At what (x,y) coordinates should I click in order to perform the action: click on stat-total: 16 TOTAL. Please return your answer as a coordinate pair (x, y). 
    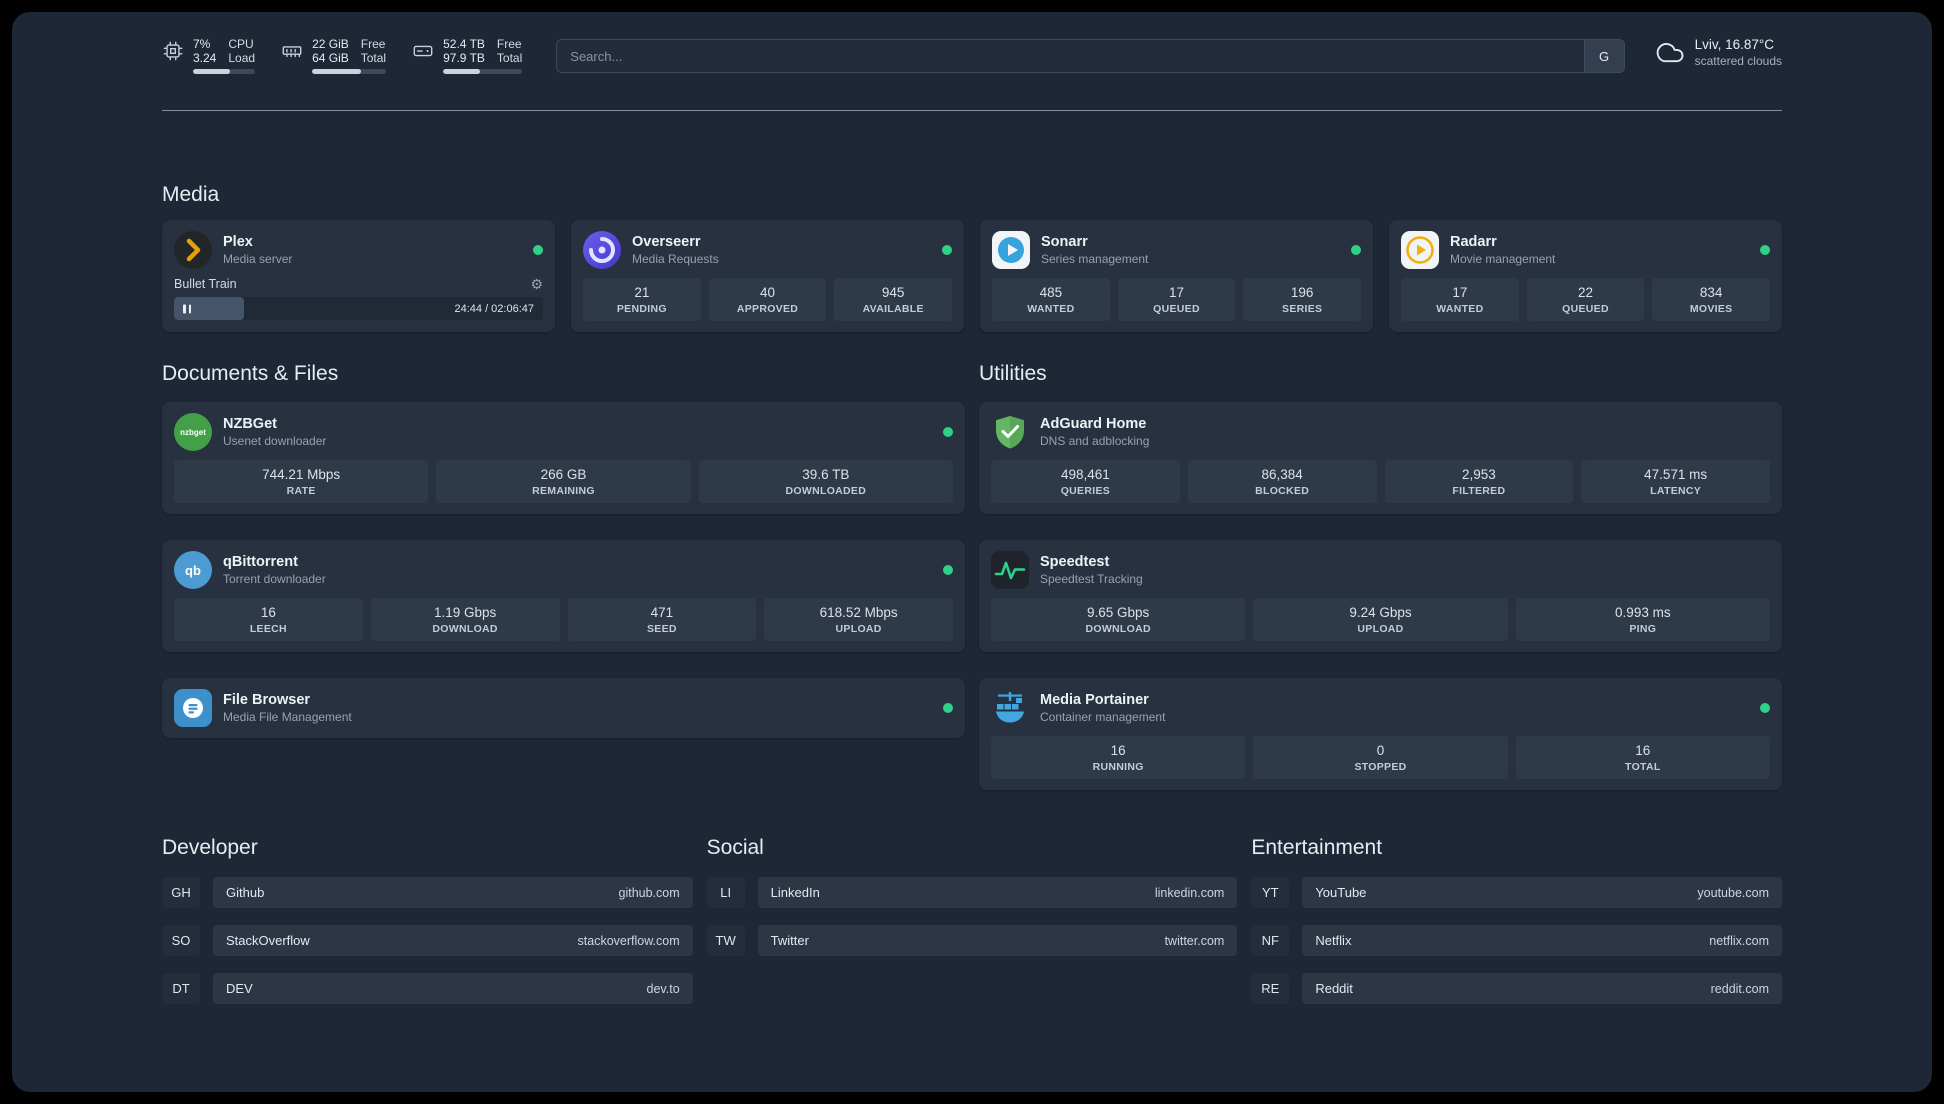
    Looking at the image, I should click on (1642, 757).